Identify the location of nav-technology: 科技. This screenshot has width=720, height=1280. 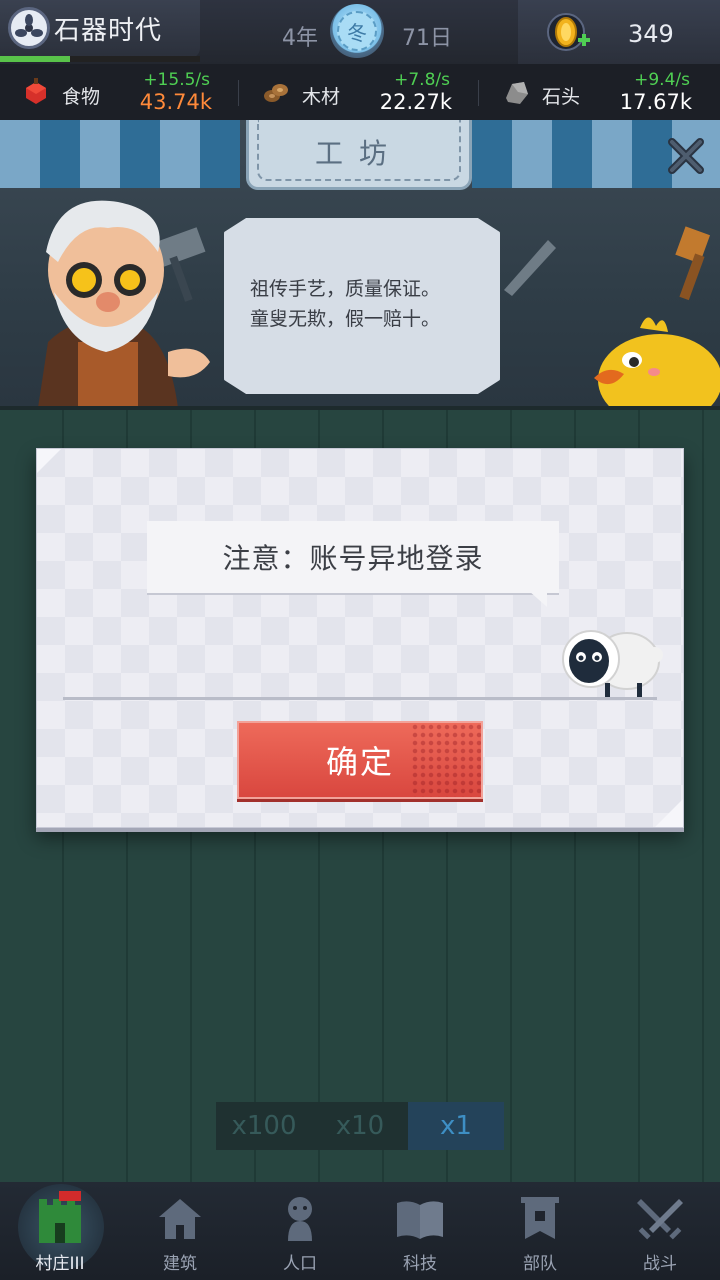
(420, 1231).